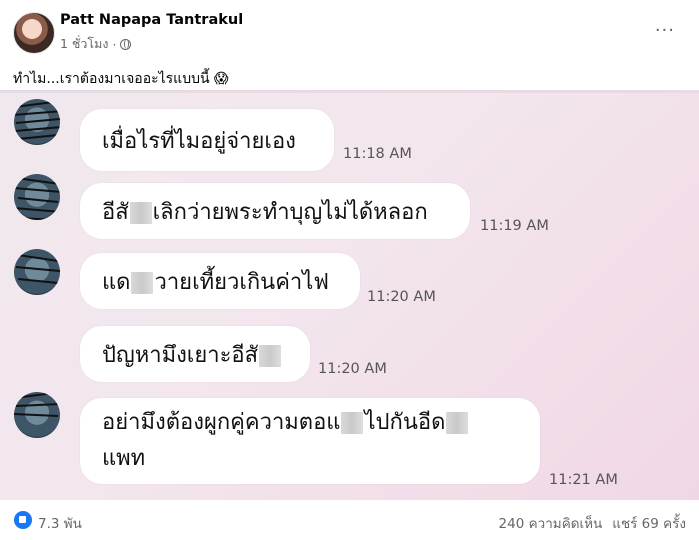  What do you see at coordinates (241, 282) in the screenshot?
I see `message-text-end: วายเที้ยวเกินค่าไฟ` at bounding box center [241, 282].